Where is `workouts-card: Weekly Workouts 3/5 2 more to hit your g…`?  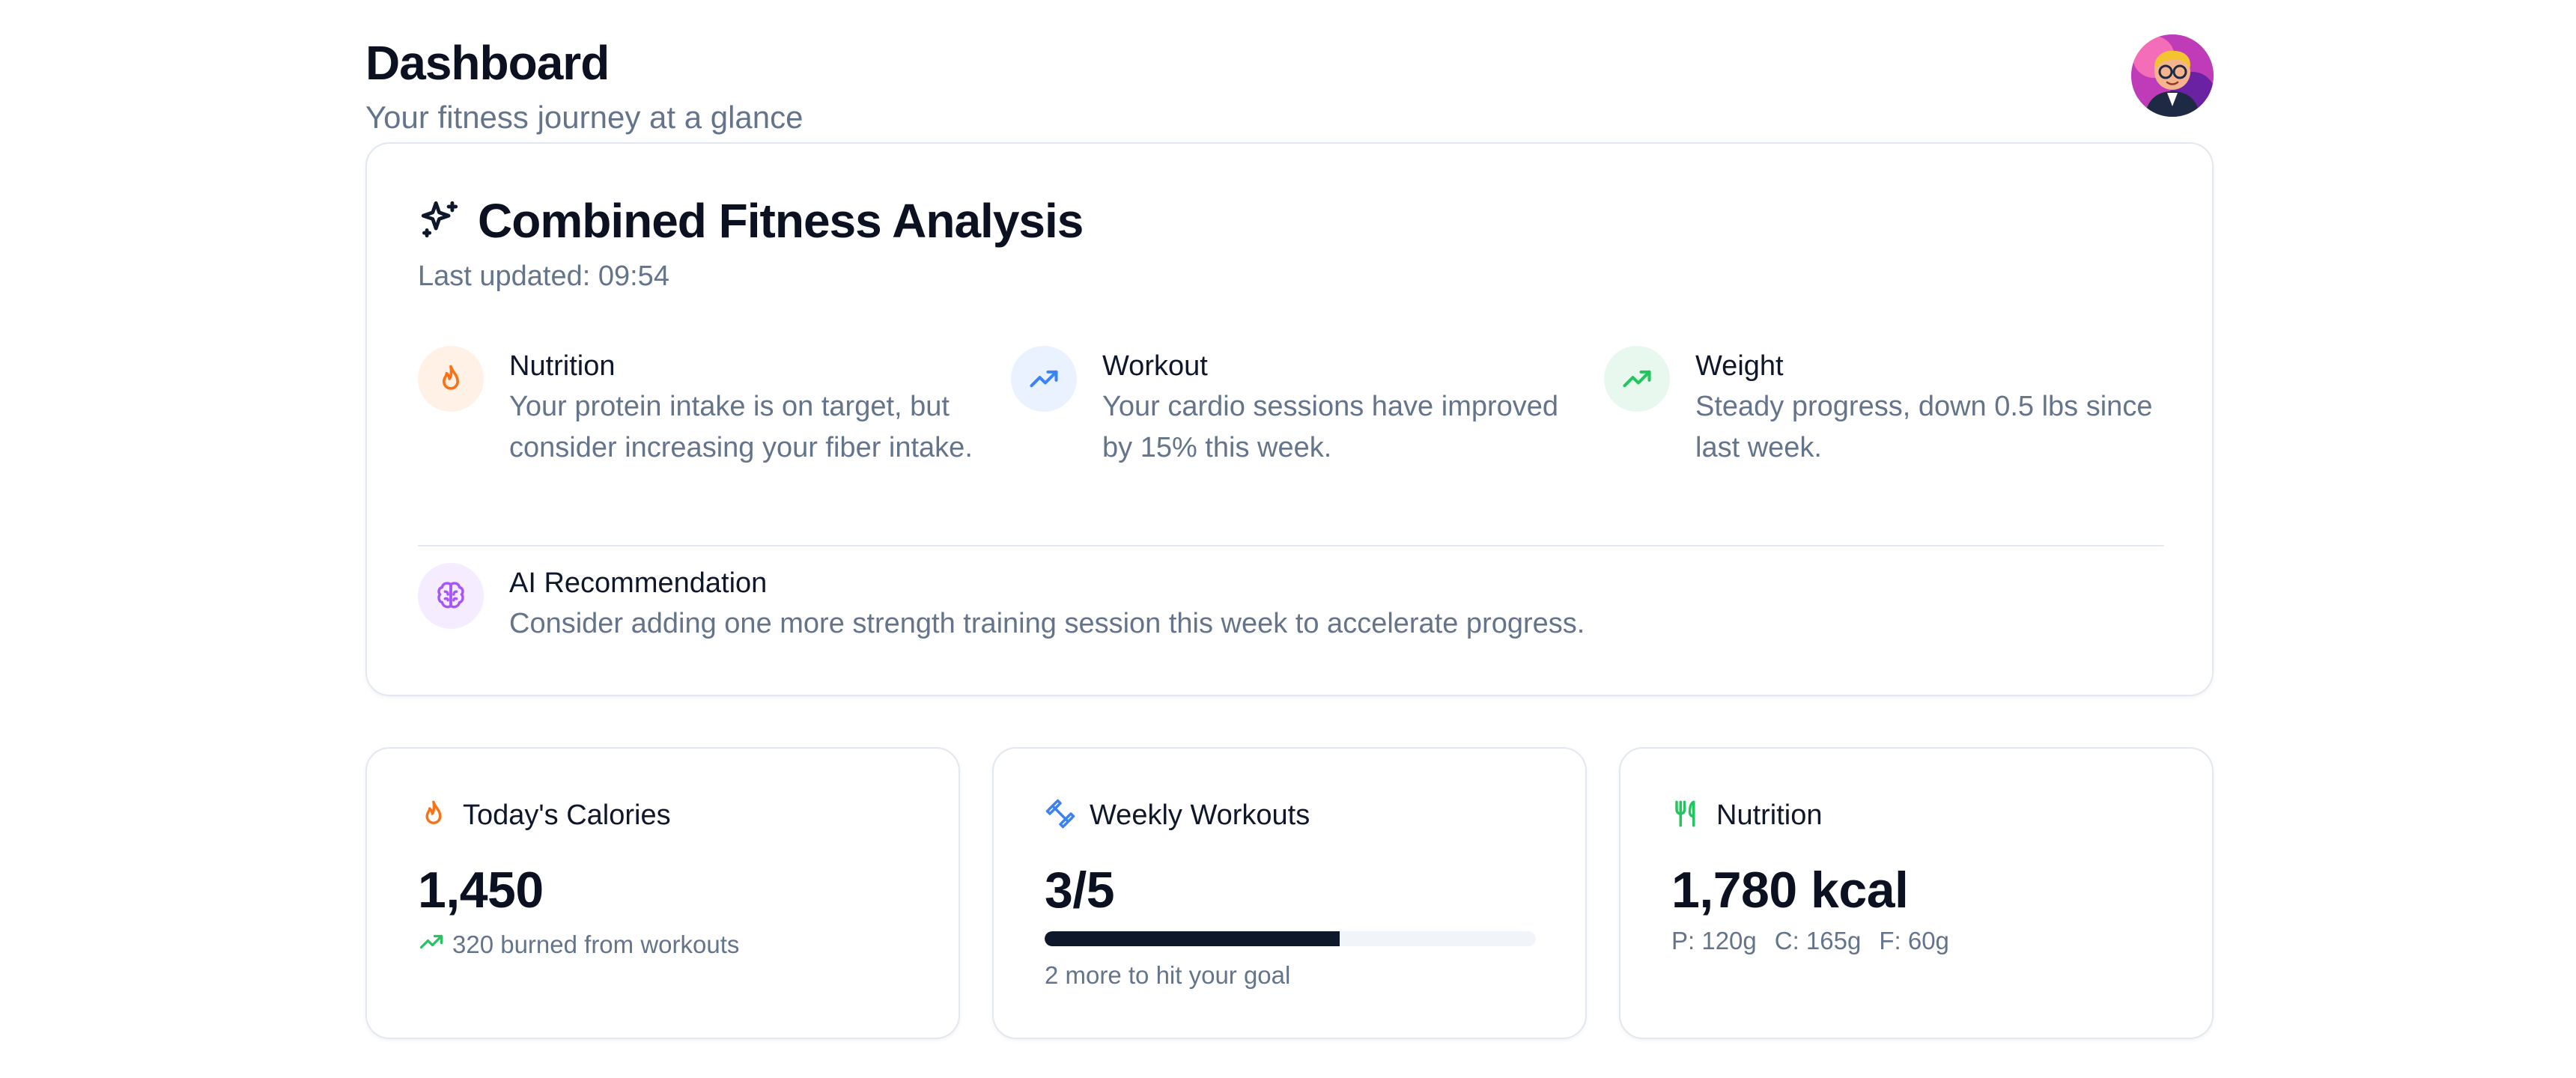
workouts-card: Weekly Workouts 3/5 2 more to hit your g… is located at coordinates (1289, 893).